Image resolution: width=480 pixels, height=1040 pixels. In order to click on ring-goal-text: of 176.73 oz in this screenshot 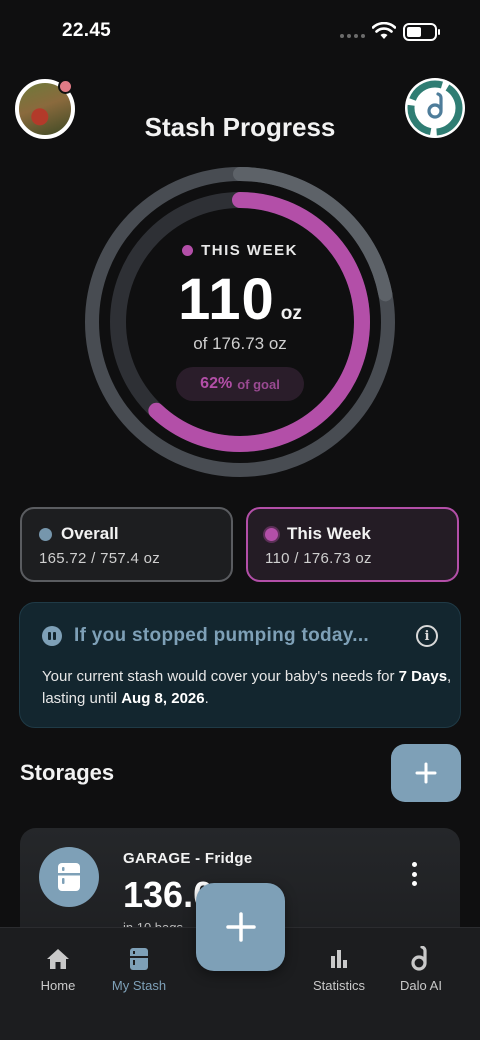, I will do `click(240, 343)`.